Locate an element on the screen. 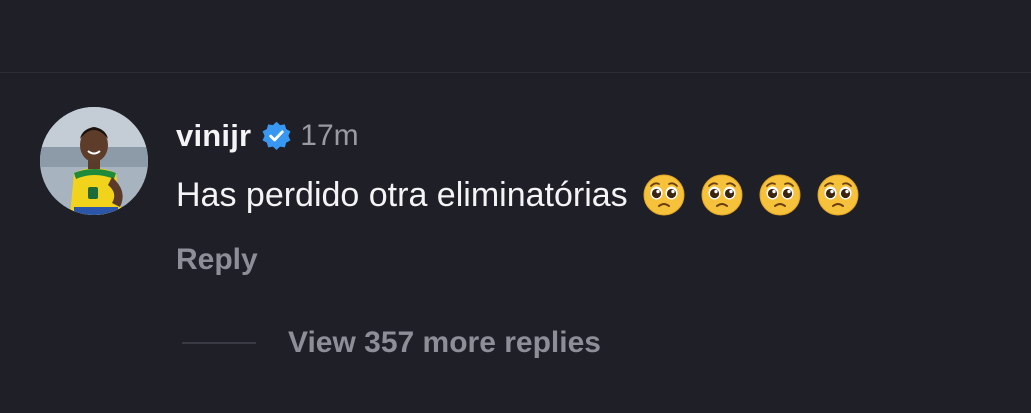 The height and width of the screenshot is (413, 1031). reply-button: Reply is located at coordinates (217, 260).